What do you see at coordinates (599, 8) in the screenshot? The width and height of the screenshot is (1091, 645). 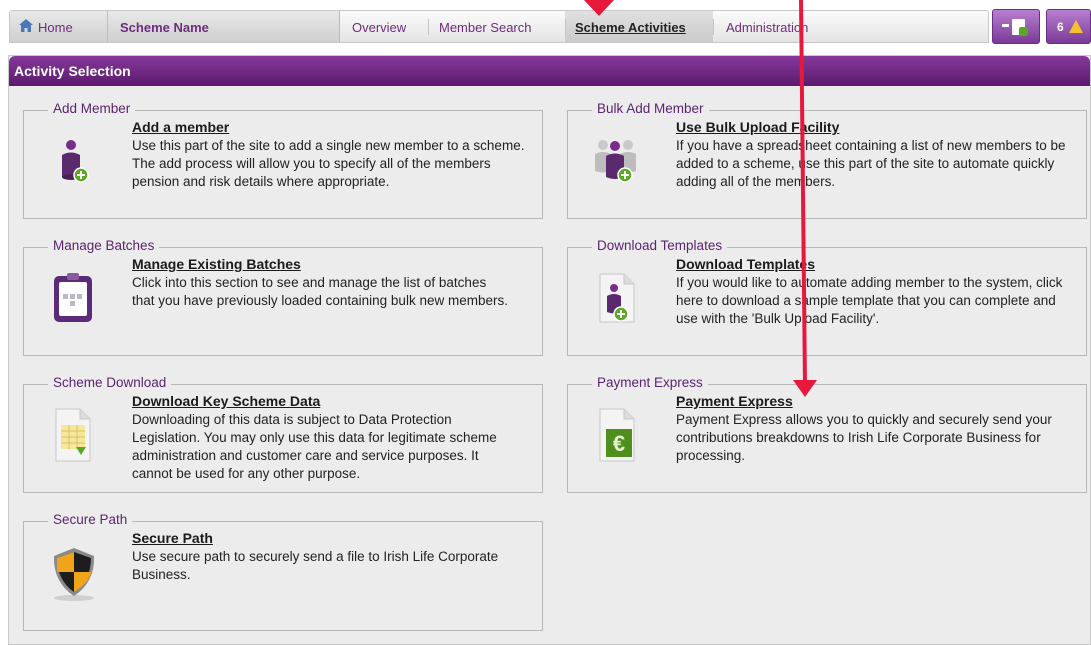 I see `annotation-arrow-head-top` at bounding box center [599, 8].